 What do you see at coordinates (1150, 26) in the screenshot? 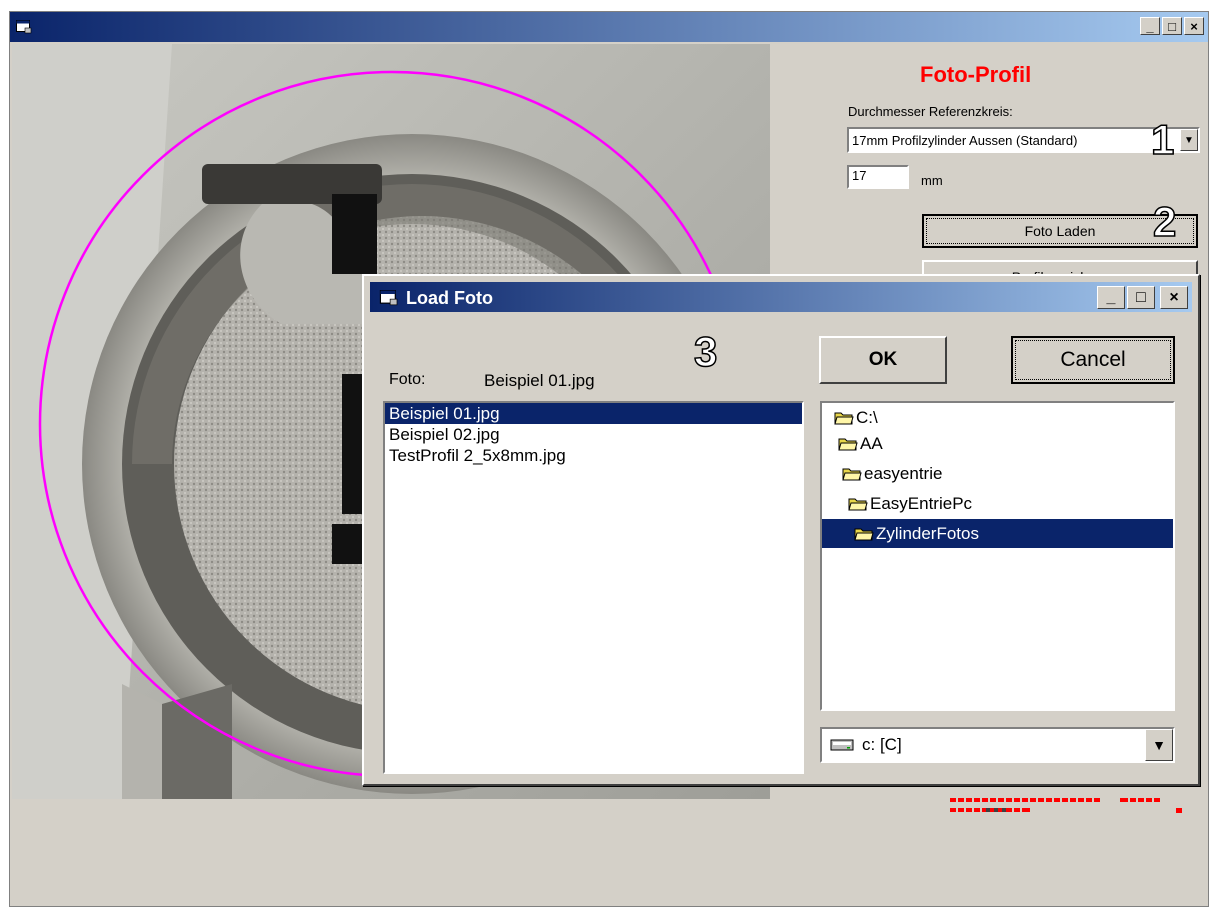
I see `minimize-button: _` at bounding box center [1150, 26].